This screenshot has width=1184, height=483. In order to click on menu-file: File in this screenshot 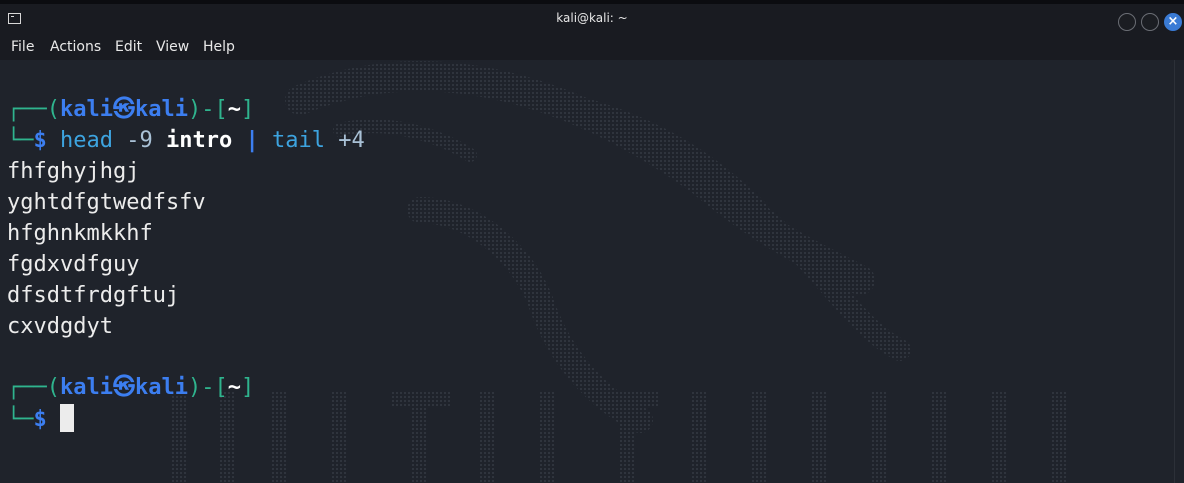, I will do `click(22, 47)`.